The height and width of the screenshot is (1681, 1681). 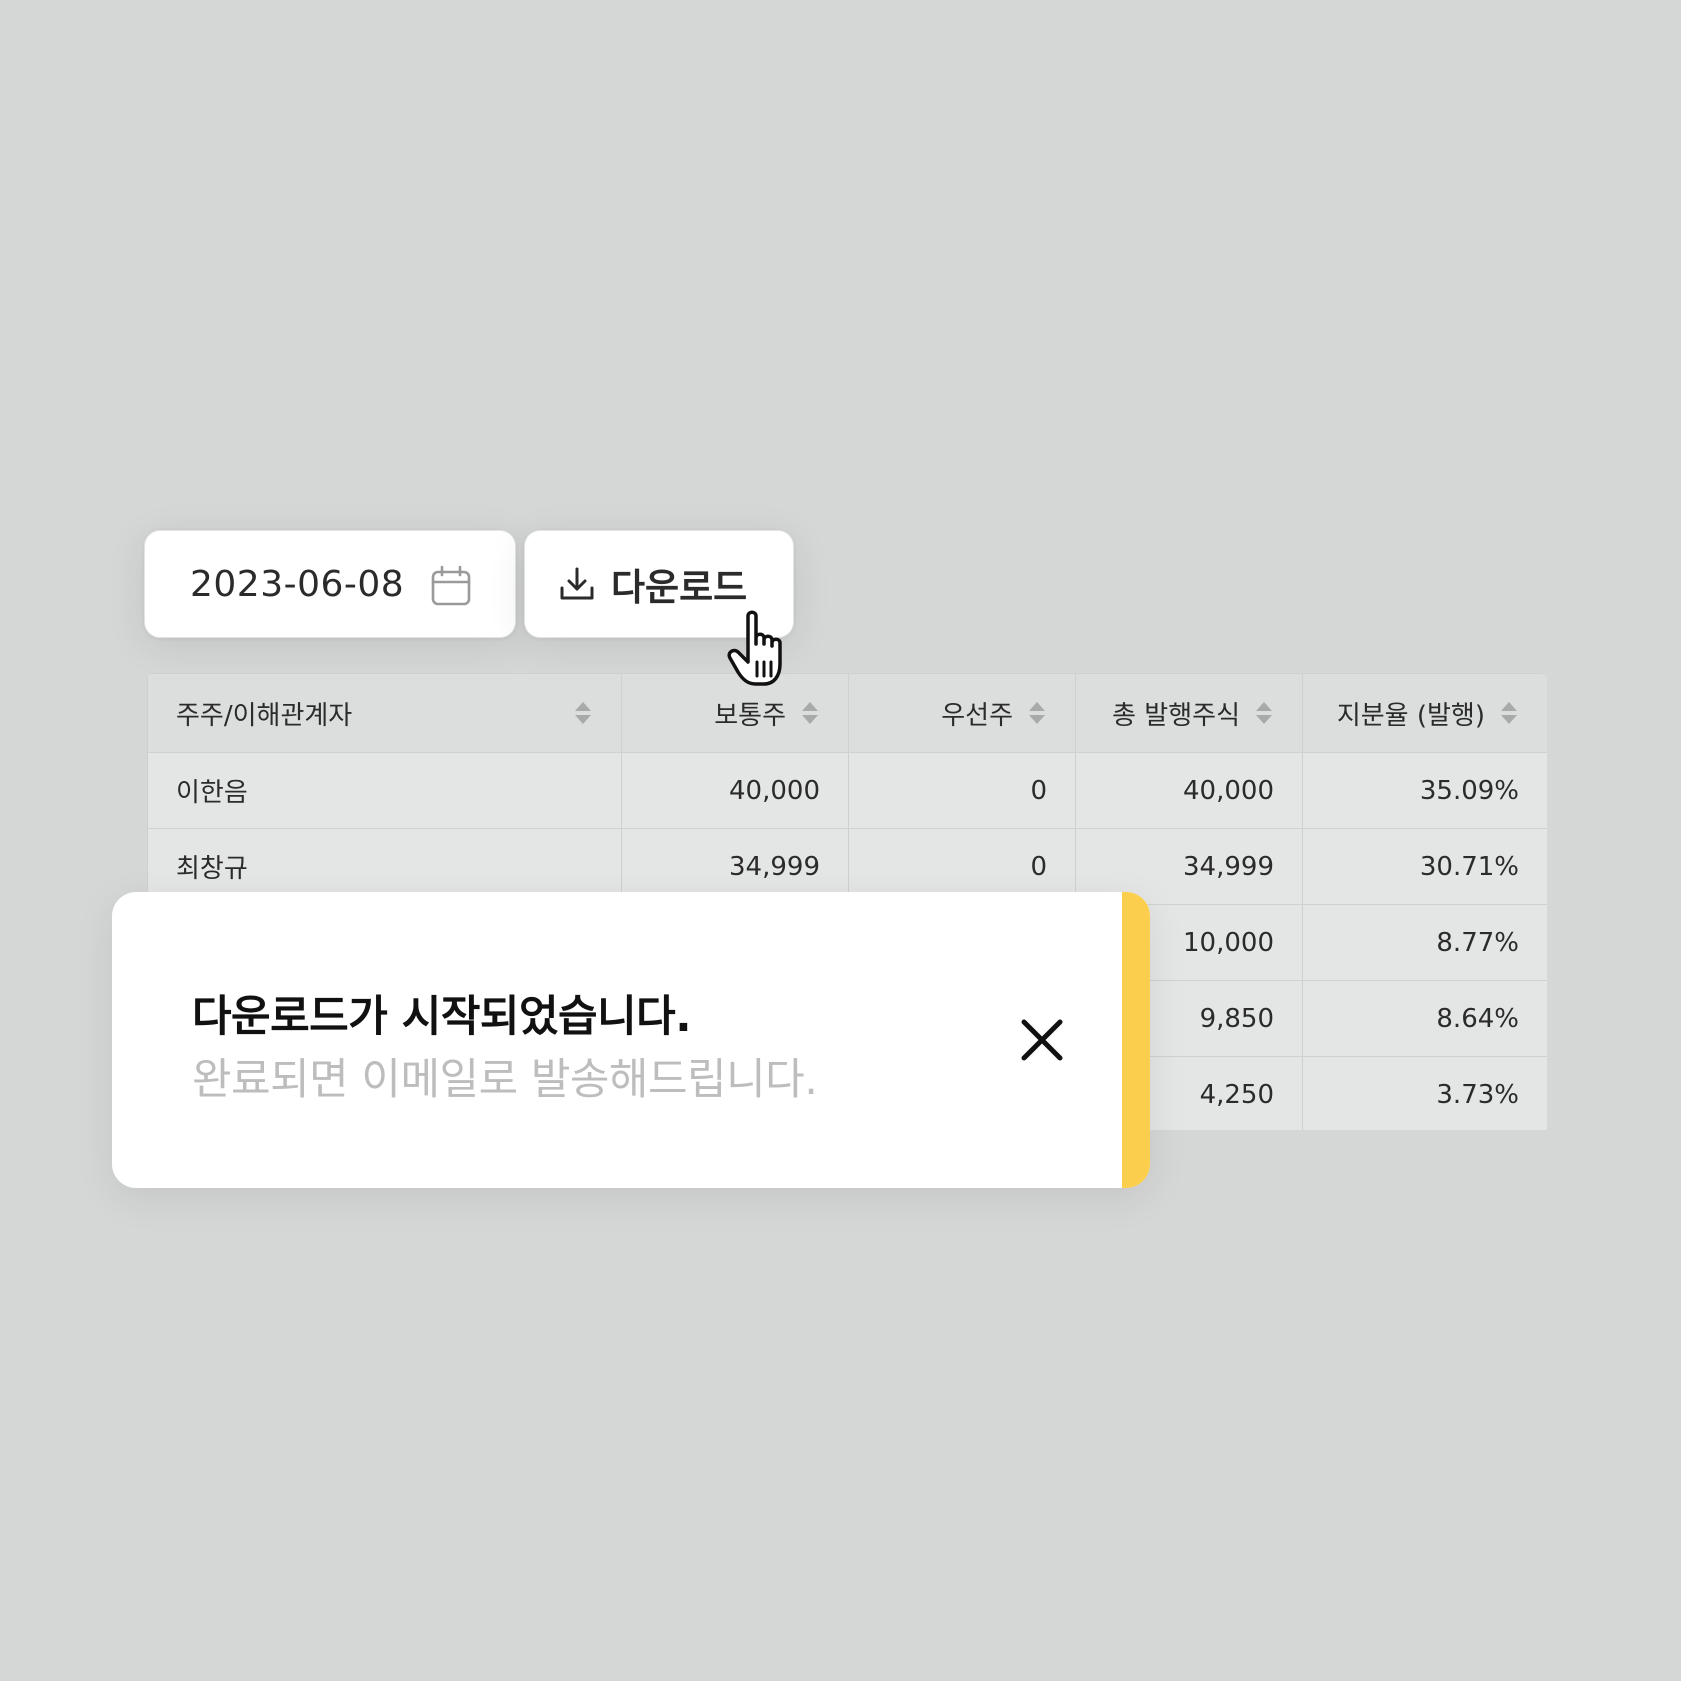 What do you see at coordinates (264, 715) in the screenshot?
I see `column-header-label: 주주/이해관계자` at bounding box center [264, 715].